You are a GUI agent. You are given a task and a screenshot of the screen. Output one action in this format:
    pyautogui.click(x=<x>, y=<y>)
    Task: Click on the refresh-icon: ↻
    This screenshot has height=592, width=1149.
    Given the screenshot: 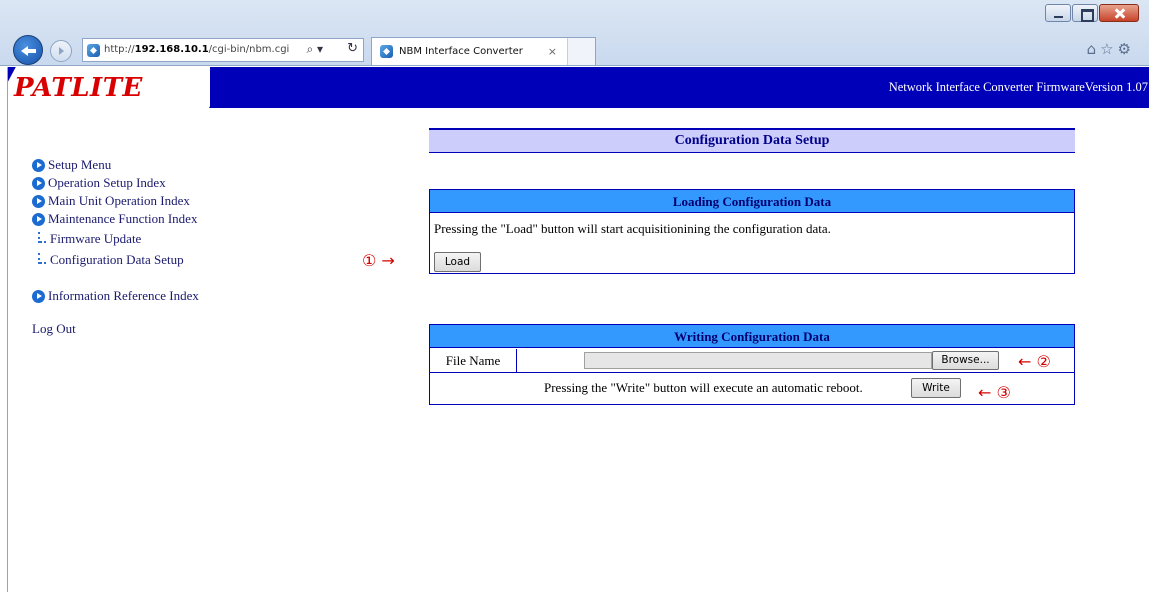 What is the action you would take?
    pyautogui.click(x=352, y=48)
    